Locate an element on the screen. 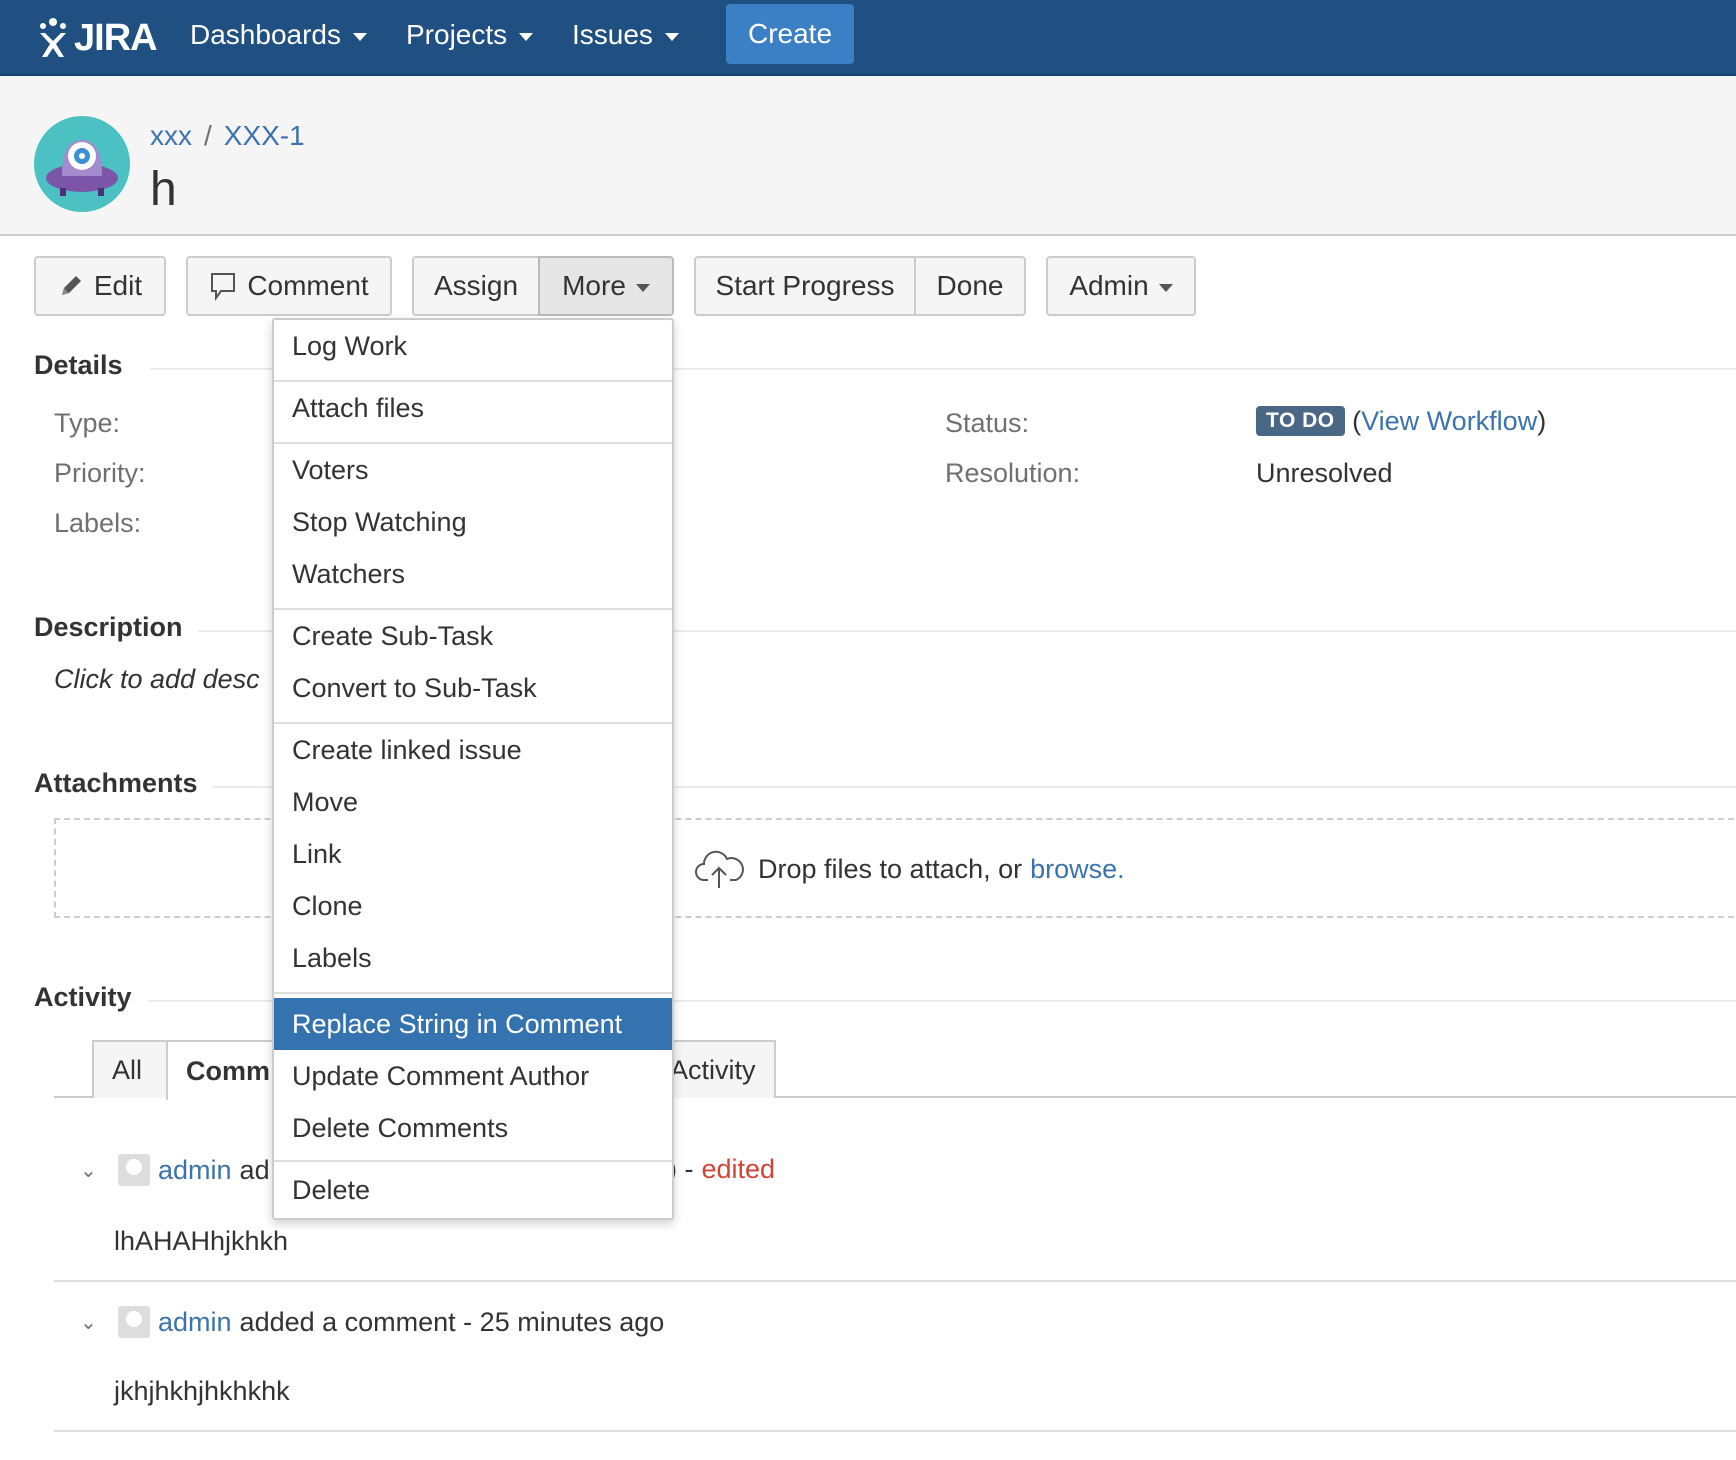 The image size is (1736, 1460). labels-label: Labels: is located at coordinates (98, 523).